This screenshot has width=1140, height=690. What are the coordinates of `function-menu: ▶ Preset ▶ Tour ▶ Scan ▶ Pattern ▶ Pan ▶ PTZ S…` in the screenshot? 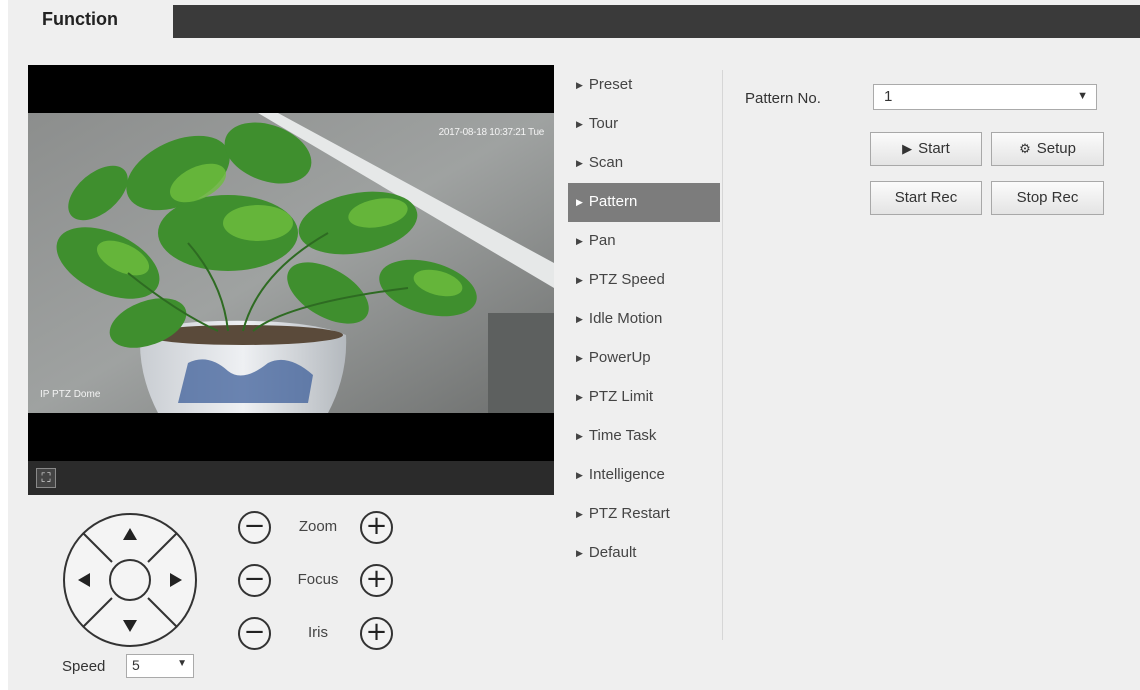 It's located at (644, 319).